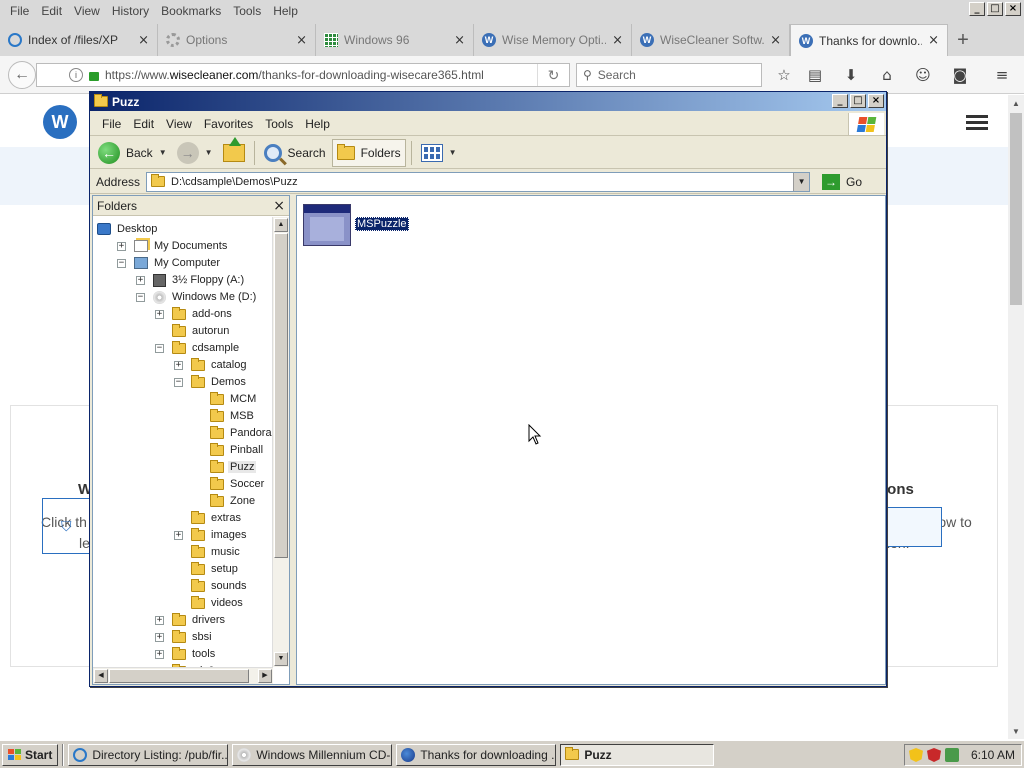 Image resolution: width=1024 pixels, height=768 pixels. Describe the element at coordinates (237, 450) in the screenshot. I see `tree-item-pinball: Pinball` at that location.